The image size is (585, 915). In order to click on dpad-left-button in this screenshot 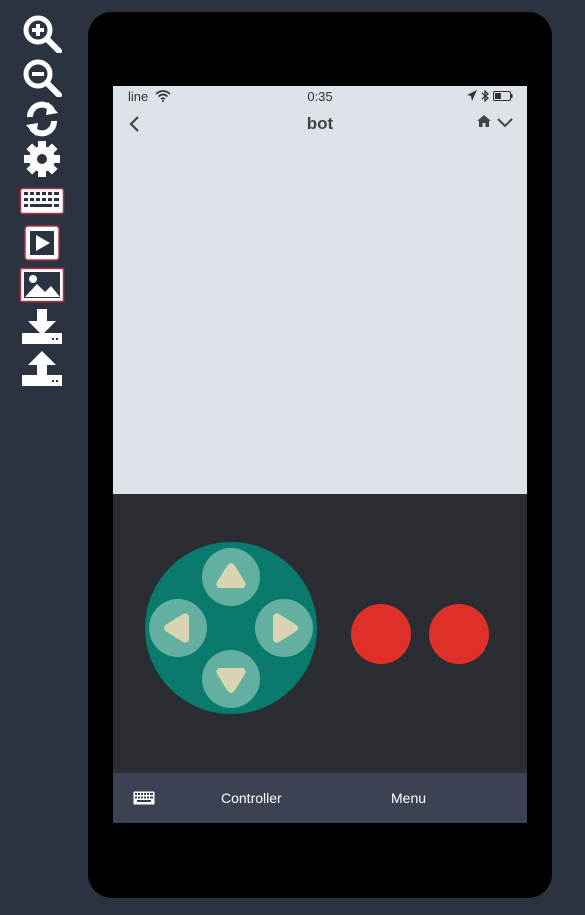, I will do `click(178, 628)`.